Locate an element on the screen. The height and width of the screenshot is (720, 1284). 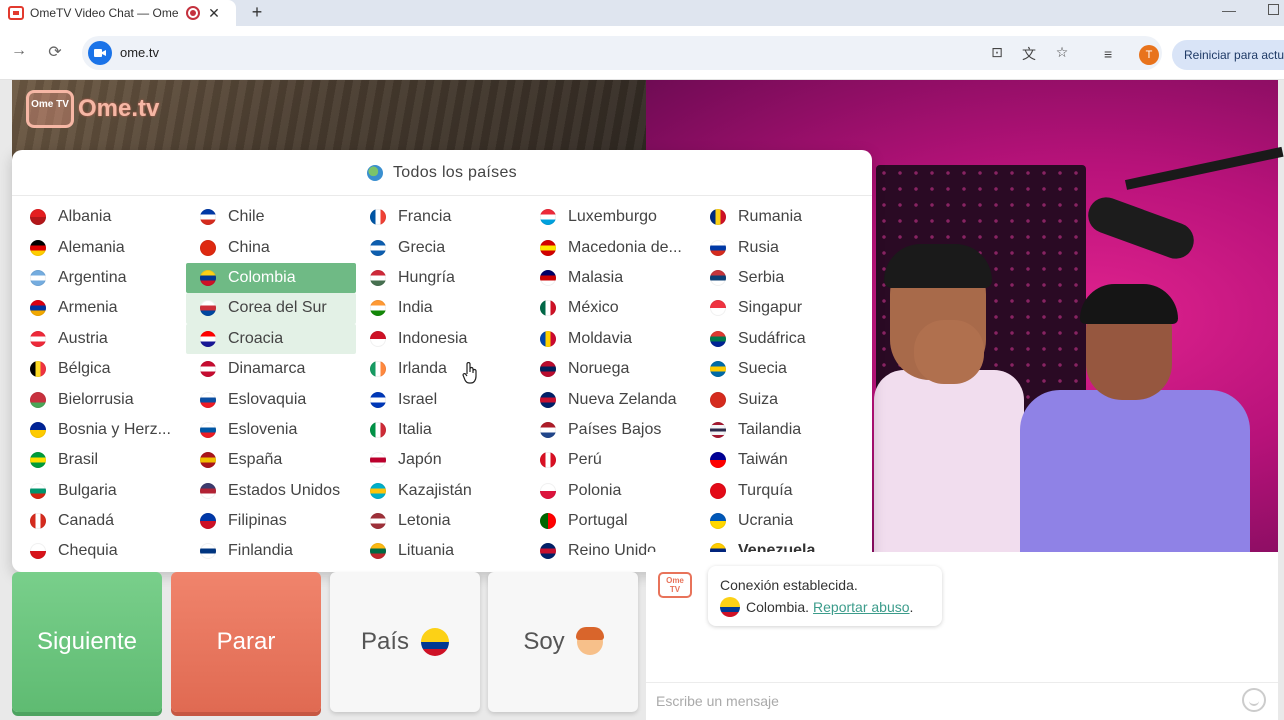
country-option: Sudáfrica is located at coordinates (781, 339).